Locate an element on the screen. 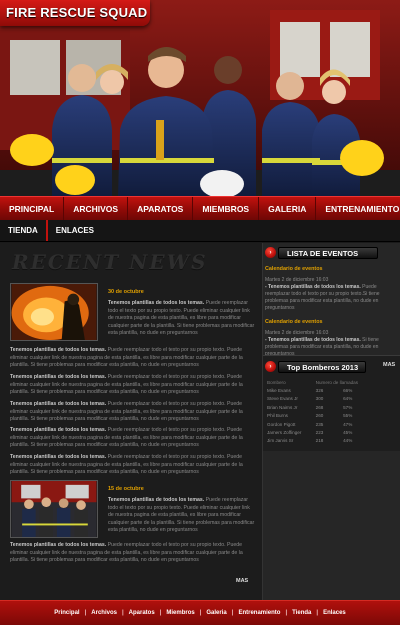 The image size is (400, 625). cell-percent: 57% is located at coordinates (348, 407).